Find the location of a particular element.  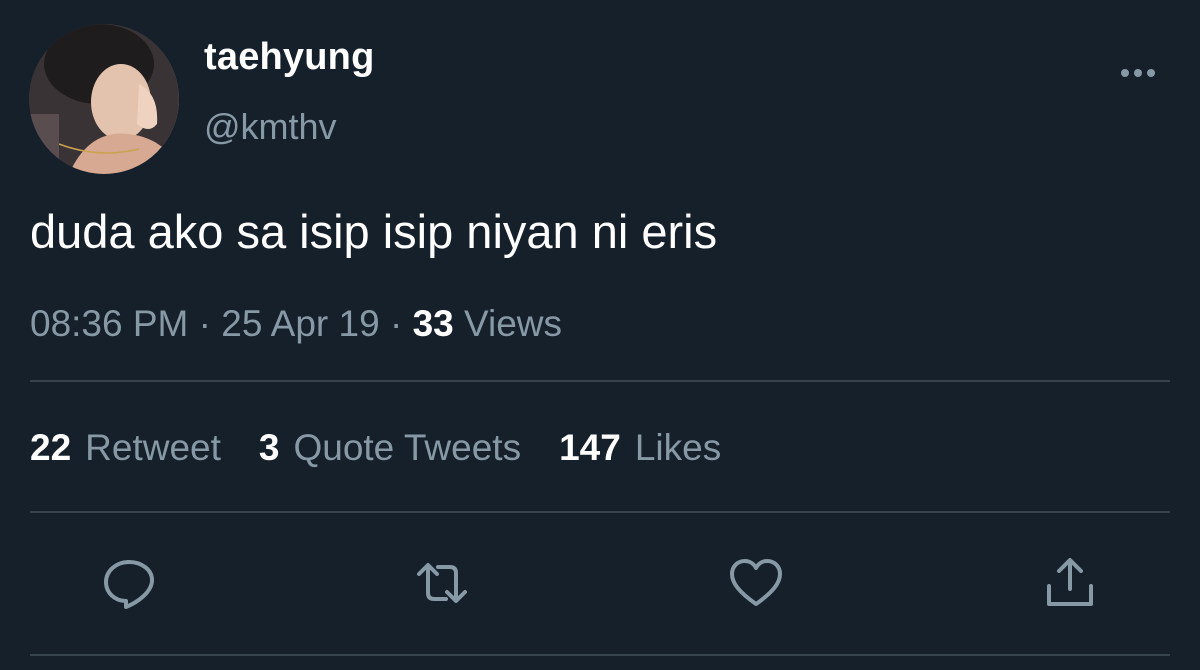

quote-tweets-stat: 3 Quote Tweets is located at coordinates (390, 448).